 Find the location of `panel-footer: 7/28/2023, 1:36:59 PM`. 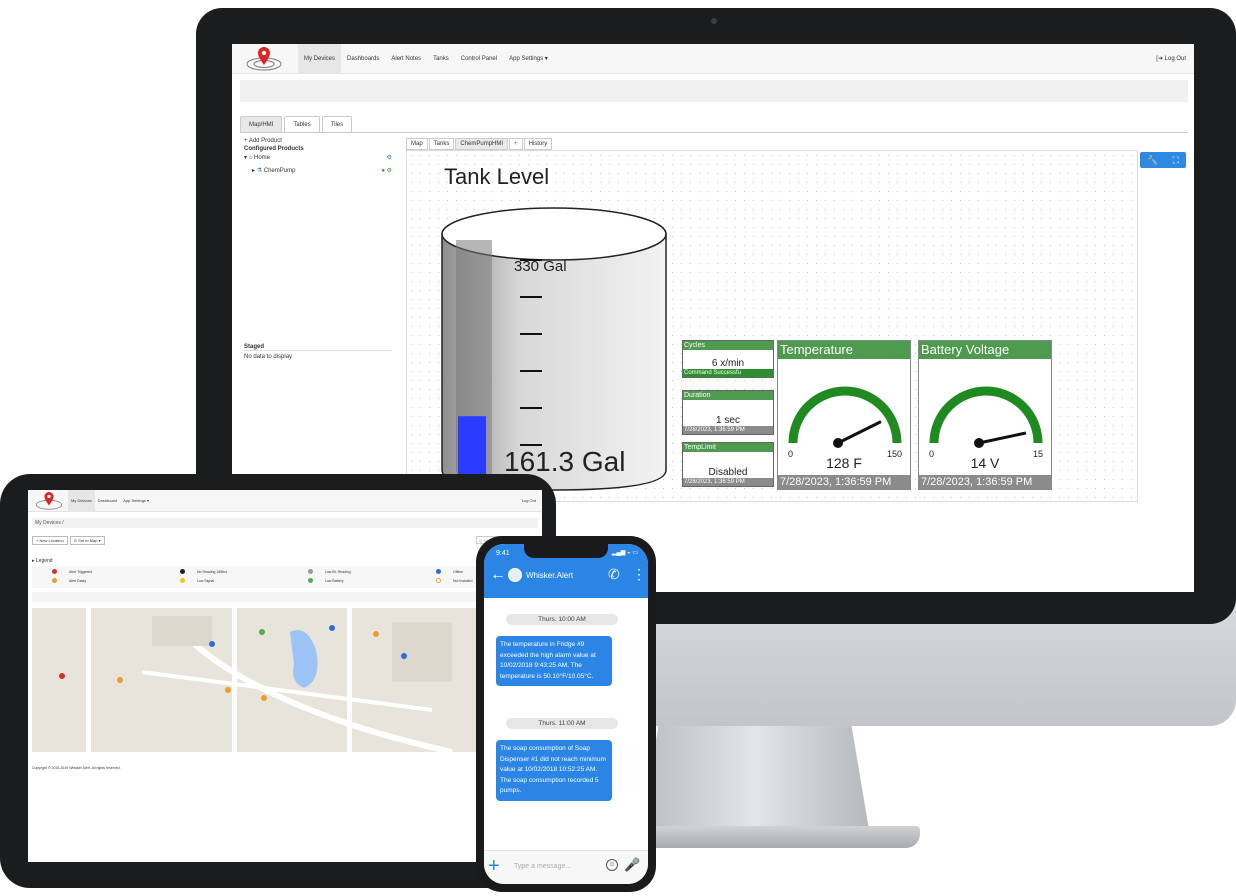

panel-footer: 7/28/2023, 1:36:59 PM is located at coordinates (728, 482).